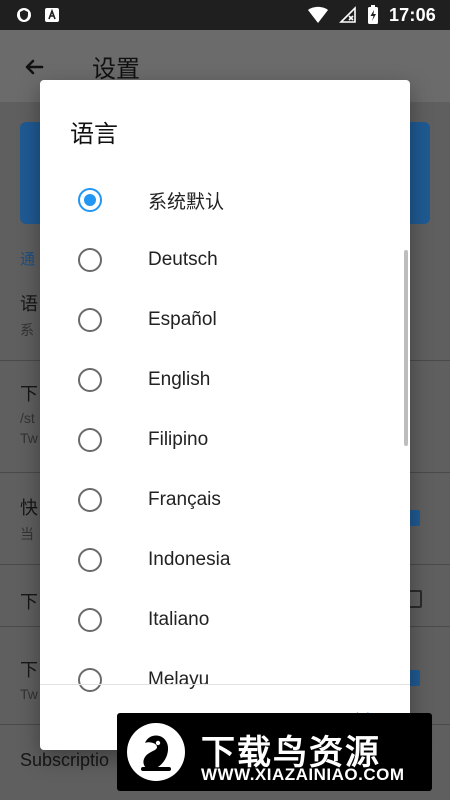  I want to click on page-title: 设置, so click(116, 69).